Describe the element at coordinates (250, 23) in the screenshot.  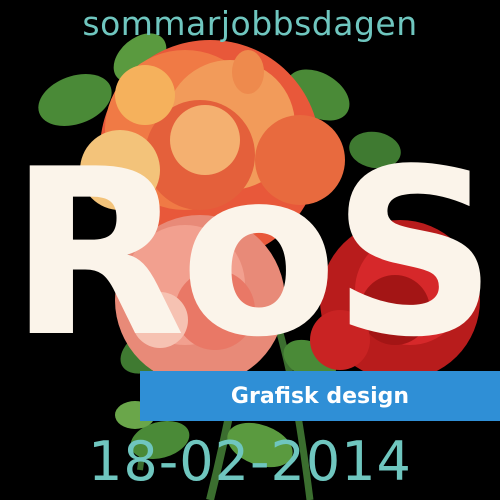
I see `event-name-heading: sommarjobbsdagen` at that location.